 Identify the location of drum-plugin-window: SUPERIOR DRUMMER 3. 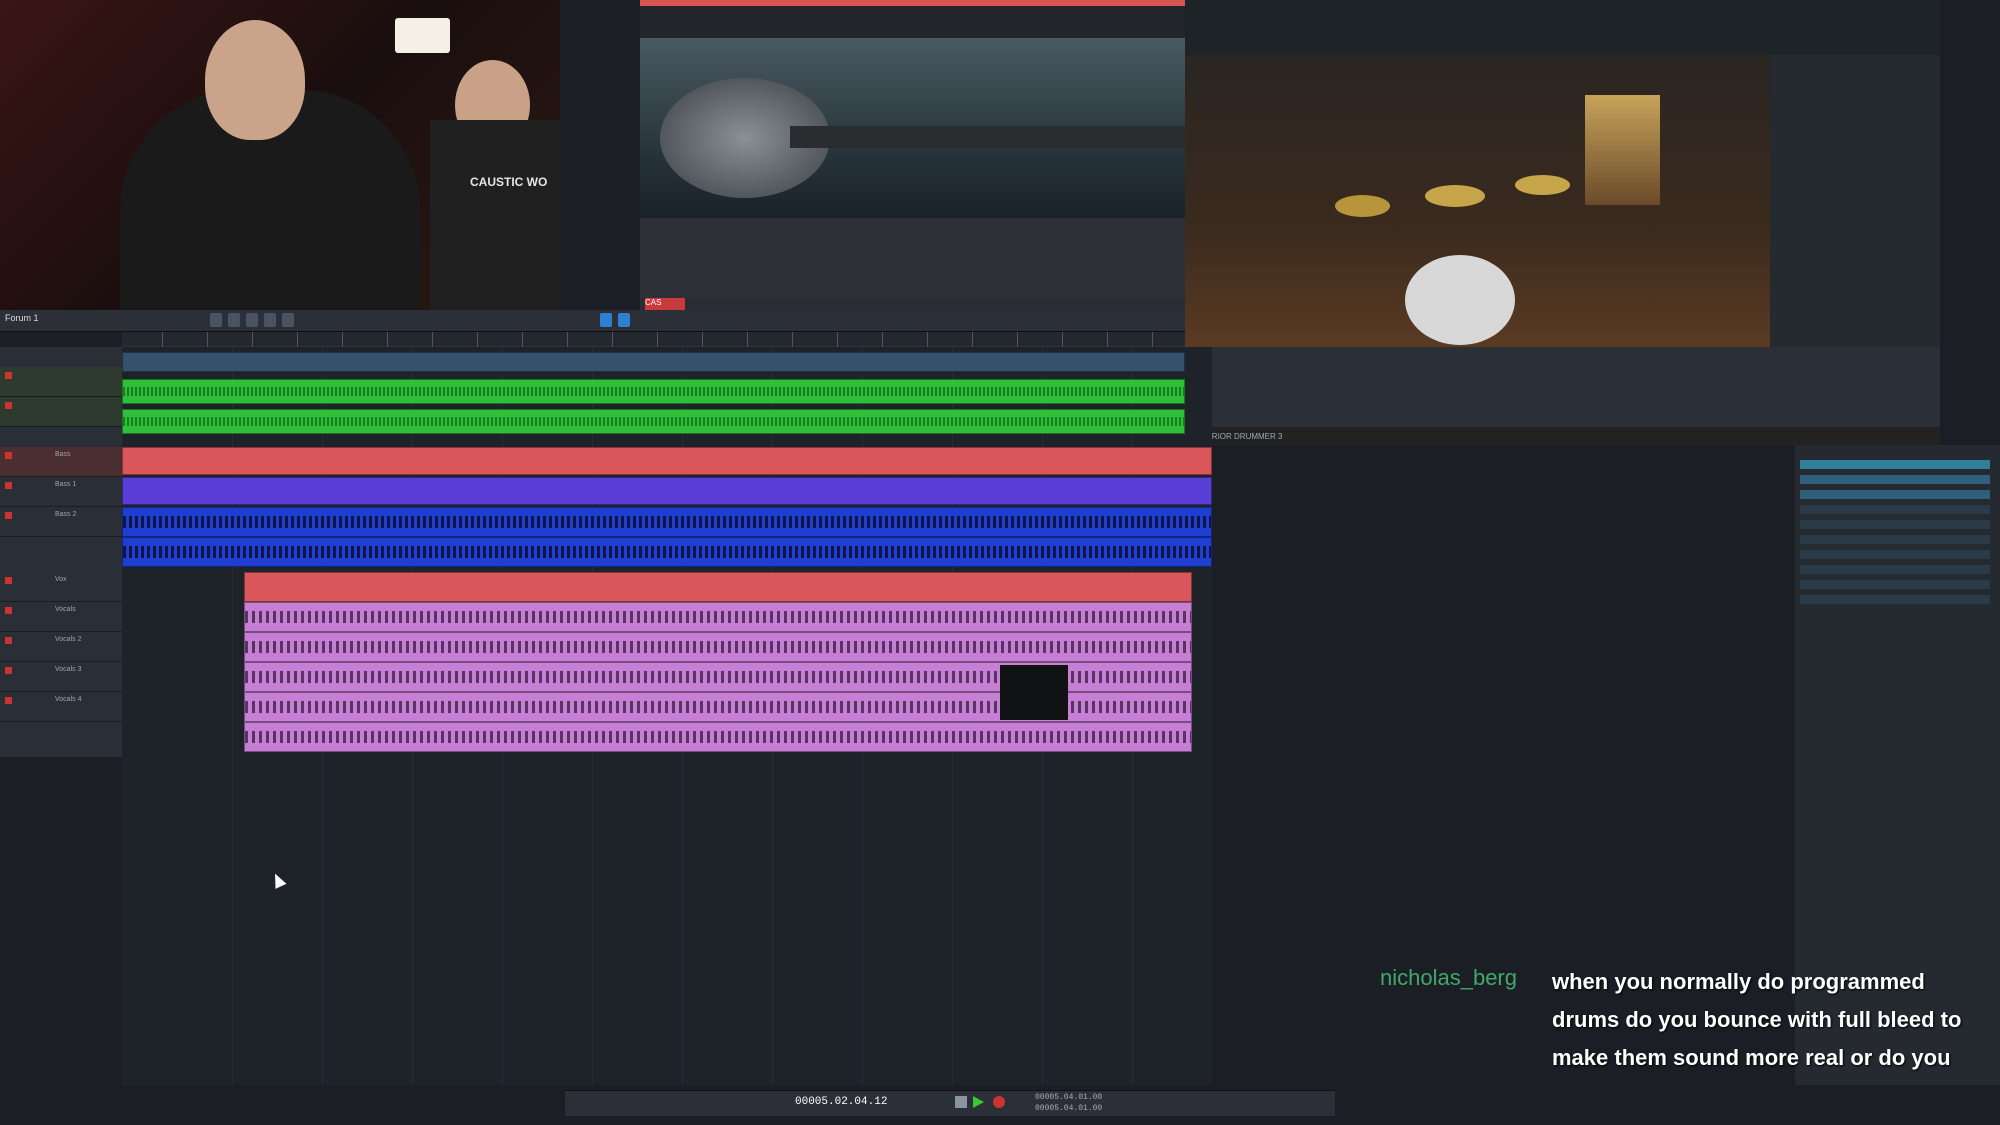
(1562, 222).